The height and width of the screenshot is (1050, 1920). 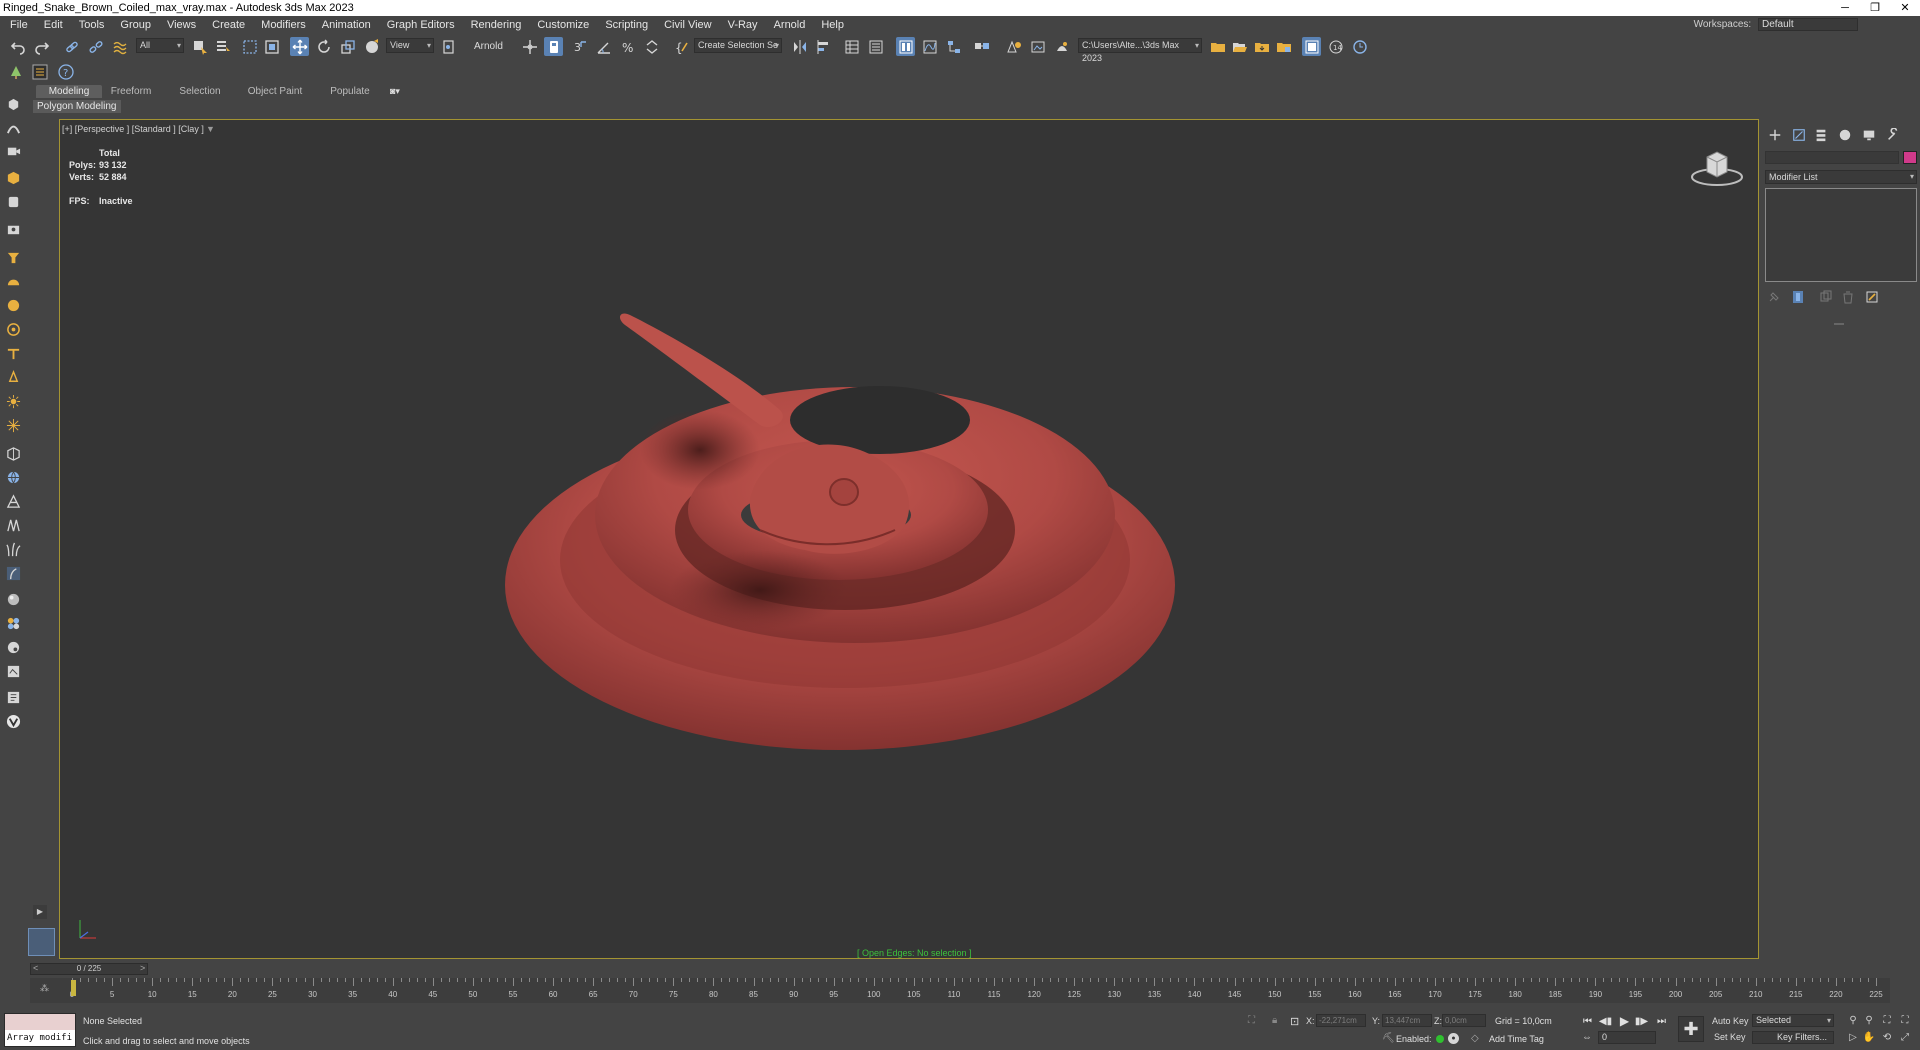 What do you see at coordinates (347, 46) in the screenshot?
I see `select-and-scale-icon` at bounding box center [347, 46].